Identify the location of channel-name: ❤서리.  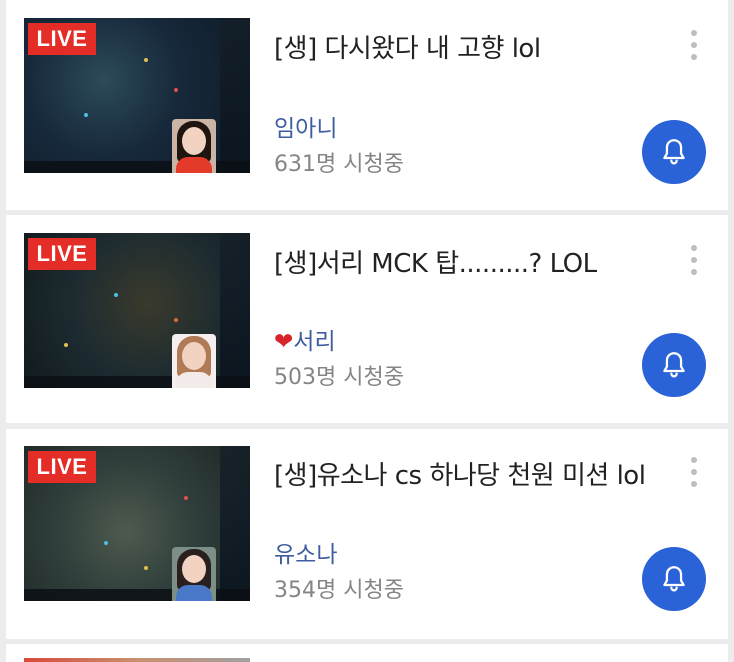
(305, 342).